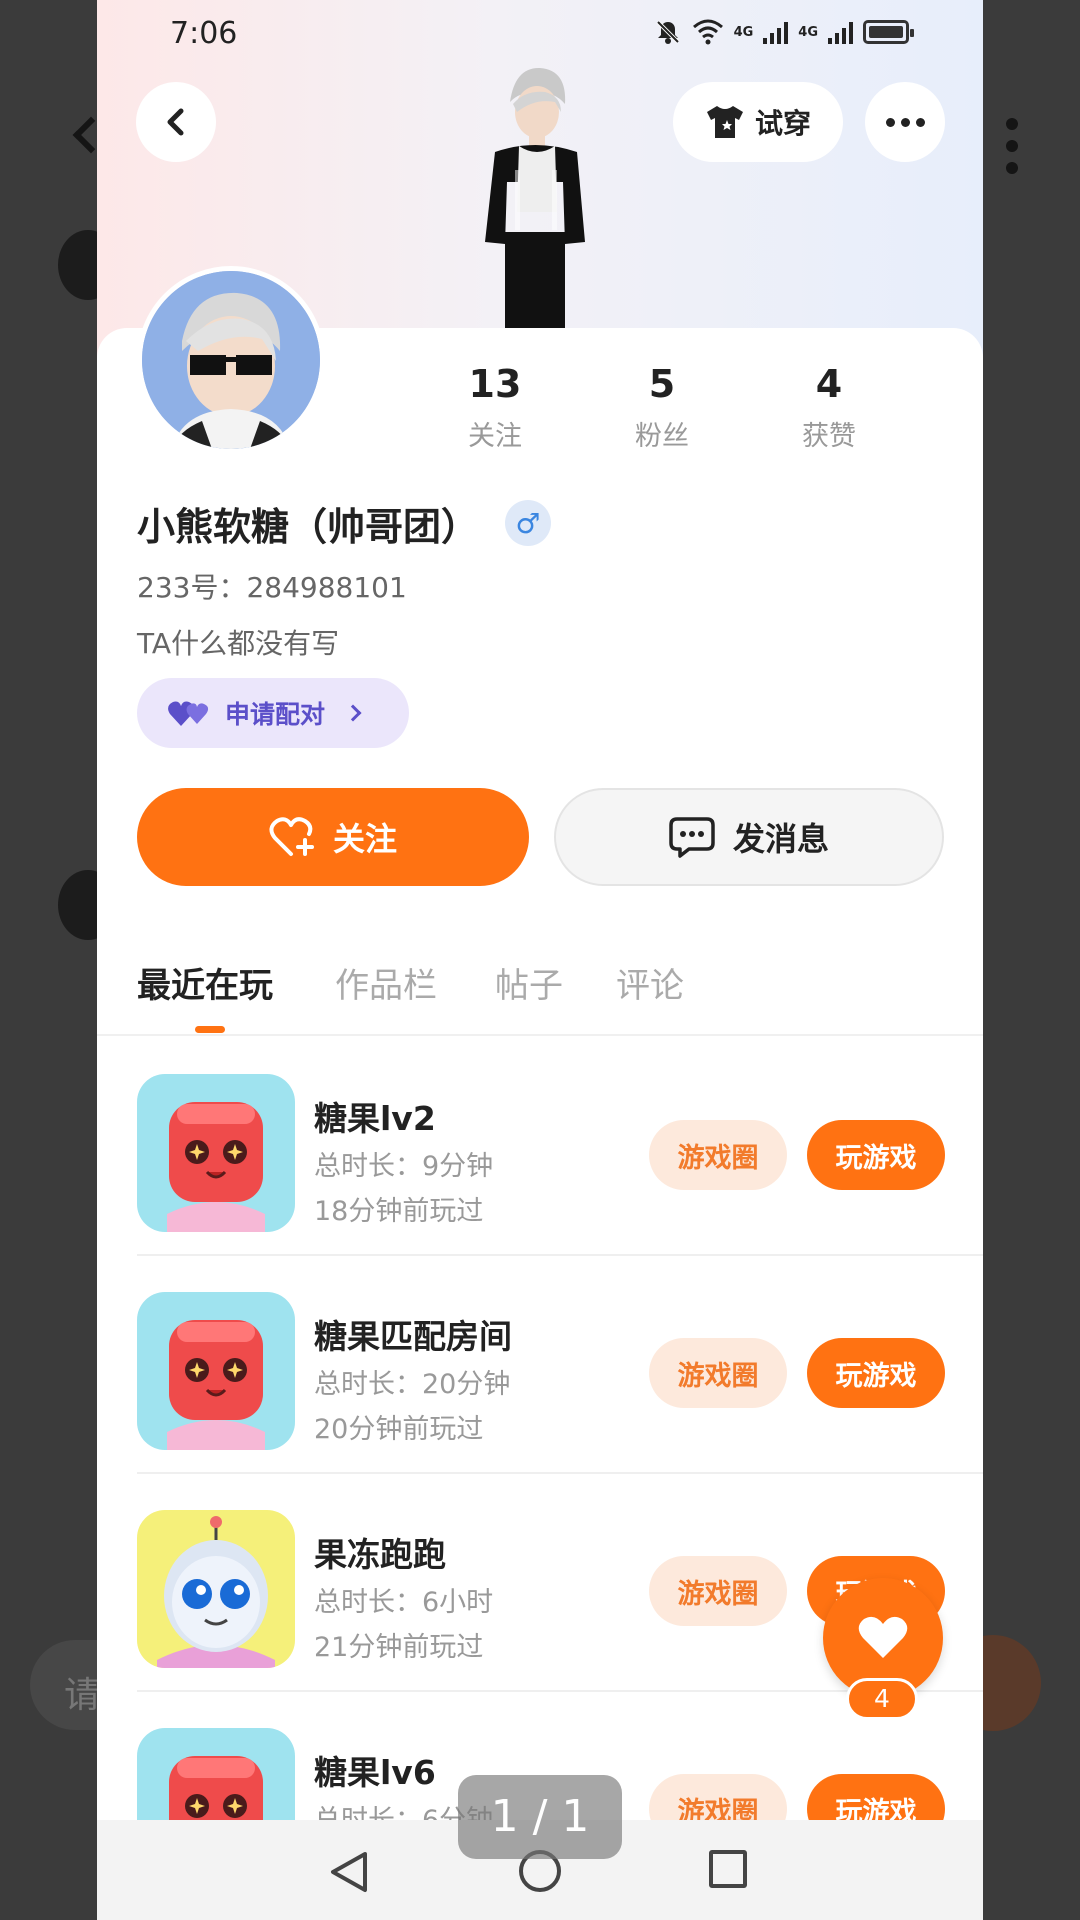  Describe the element at coordinates (829, 384) in the screenshot. I see `stat-value: 4` at that location.